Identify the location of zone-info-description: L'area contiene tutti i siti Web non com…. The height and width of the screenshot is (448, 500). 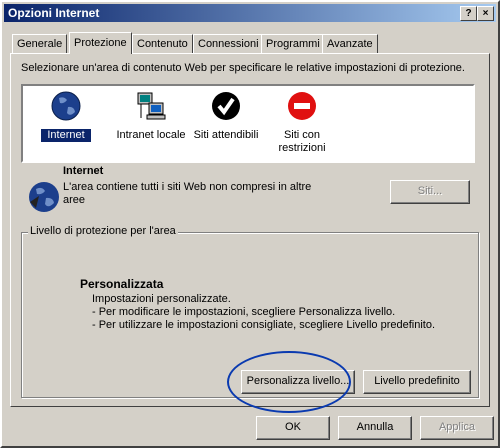
(187, 193).